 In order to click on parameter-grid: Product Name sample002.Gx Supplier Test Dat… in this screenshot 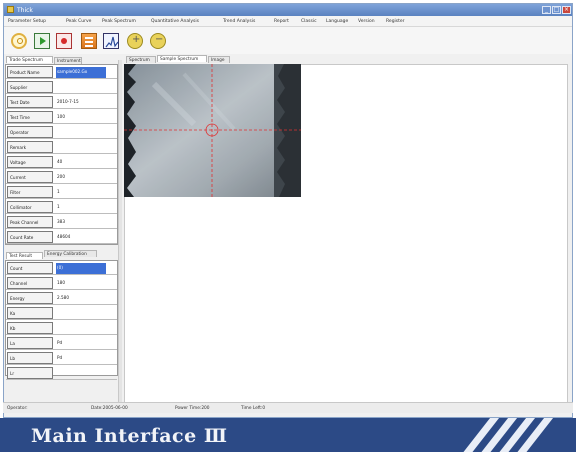, I will do `click(61, 154)`.